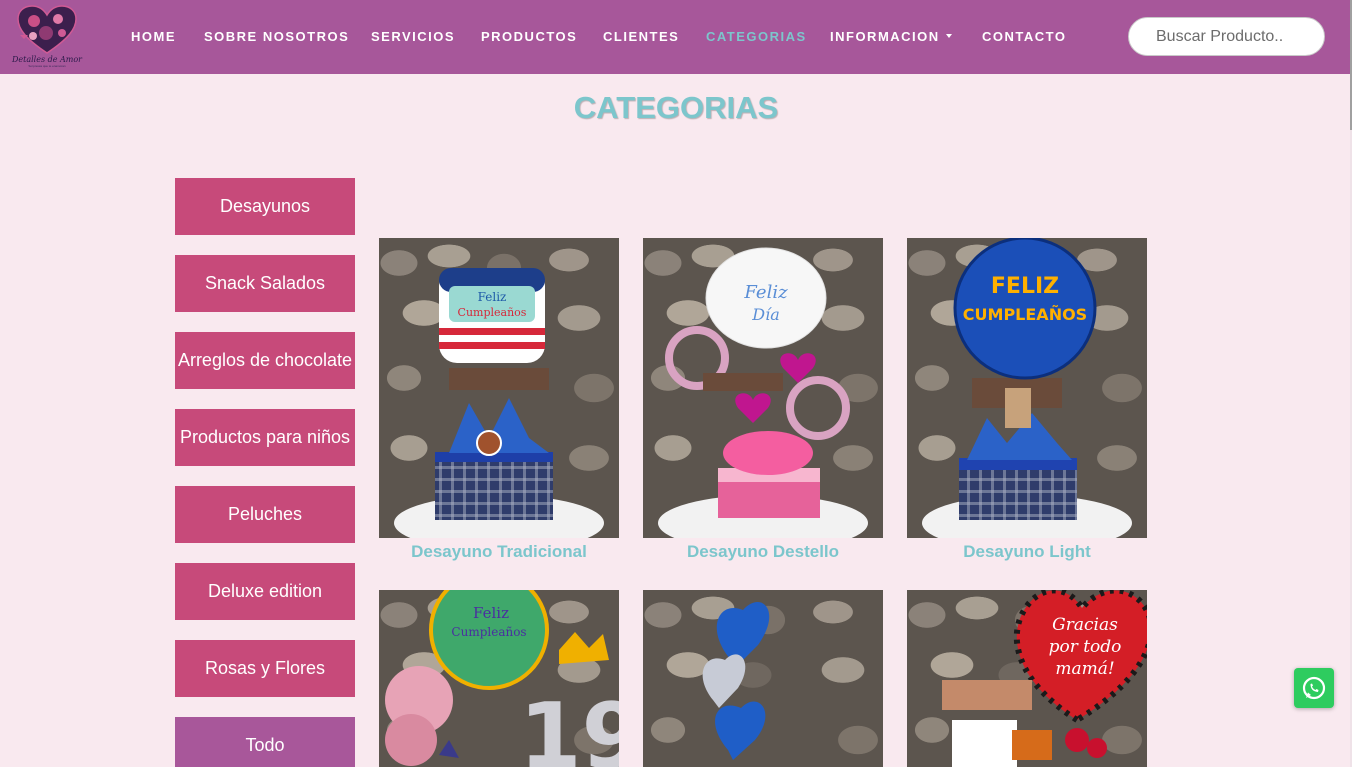 This screenshot has width=1352, height=767. What do you see at coordinates (1025, 314) in the screenshot?
I see `balloon-text: CUMPLEAÑOS` at bounding box center [1025, 314].